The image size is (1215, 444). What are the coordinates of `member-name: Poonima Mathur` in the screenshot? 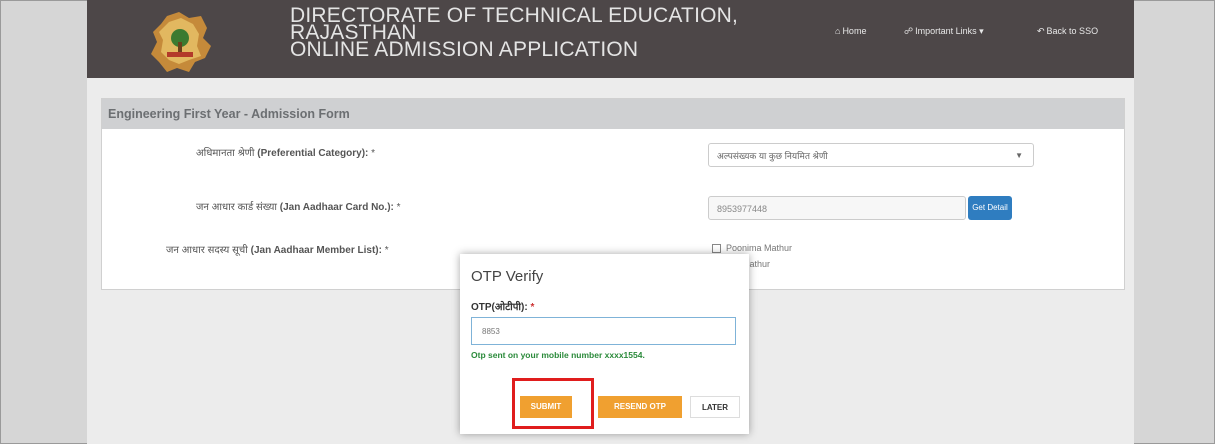 It's located at (759, 248).